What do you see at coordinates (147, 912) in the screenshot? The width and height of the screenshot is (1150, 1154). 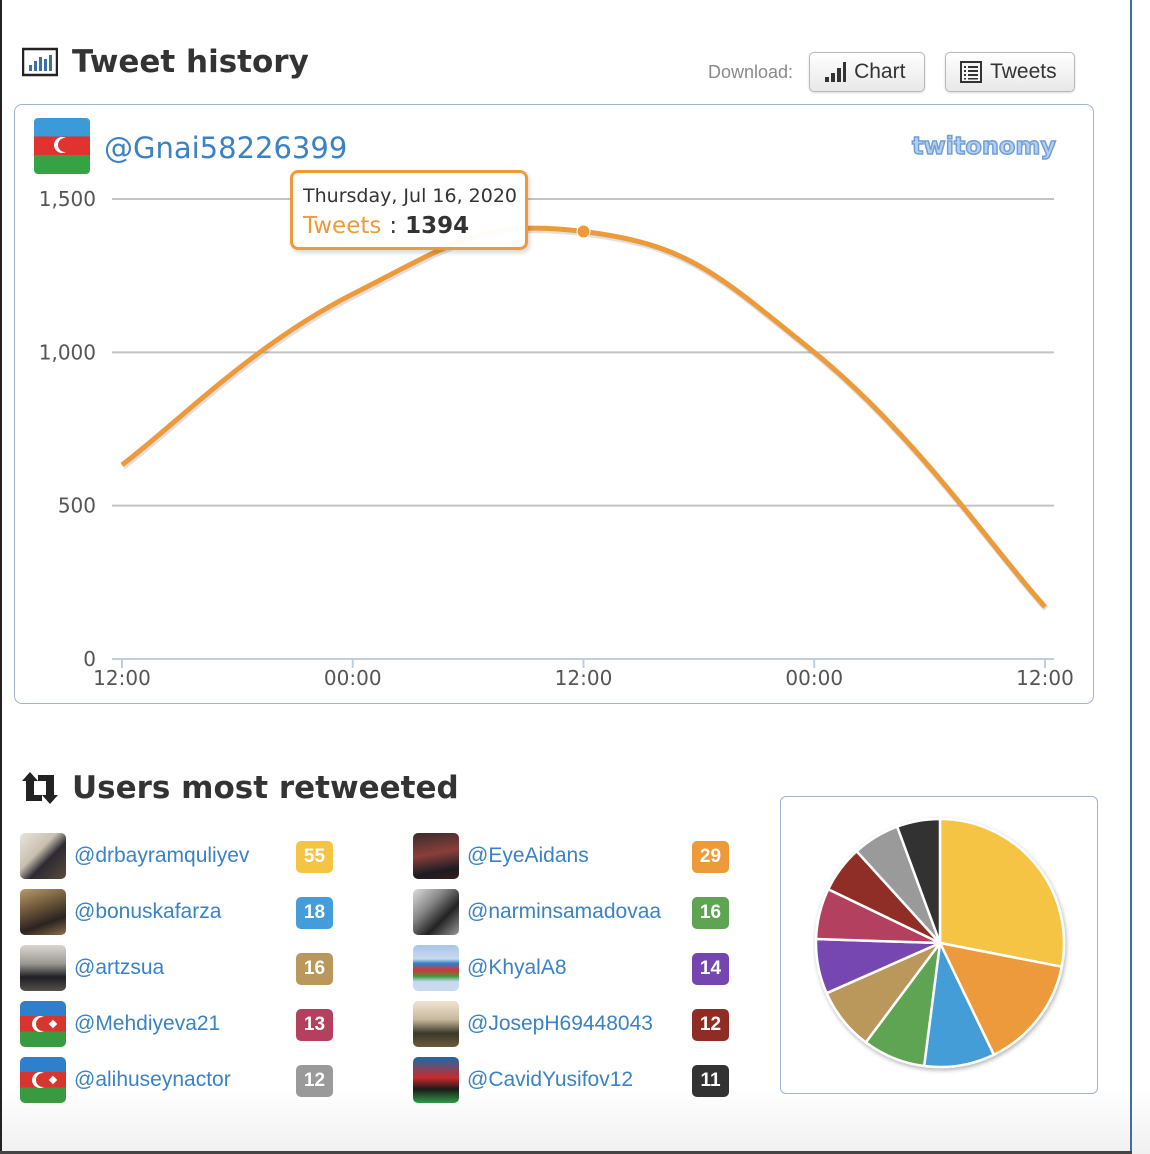 I see `user-handle-link: @bonuskafarza` at bounding box center [147, 912].